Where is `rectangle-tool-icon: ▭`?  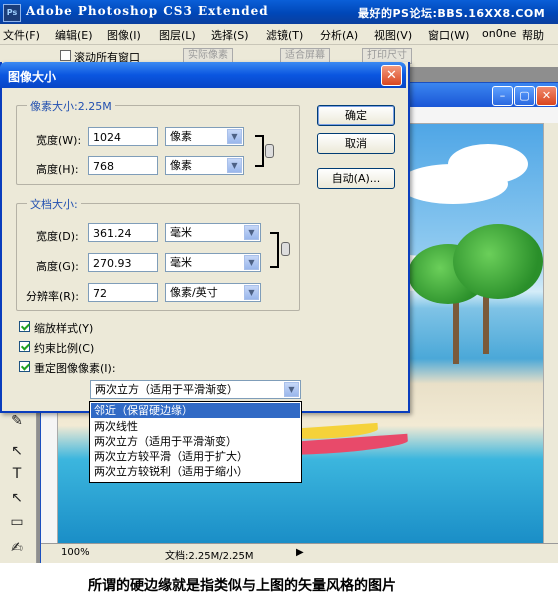 rectangle-tool-icon: ▭ is located at coordinates (17, 522).